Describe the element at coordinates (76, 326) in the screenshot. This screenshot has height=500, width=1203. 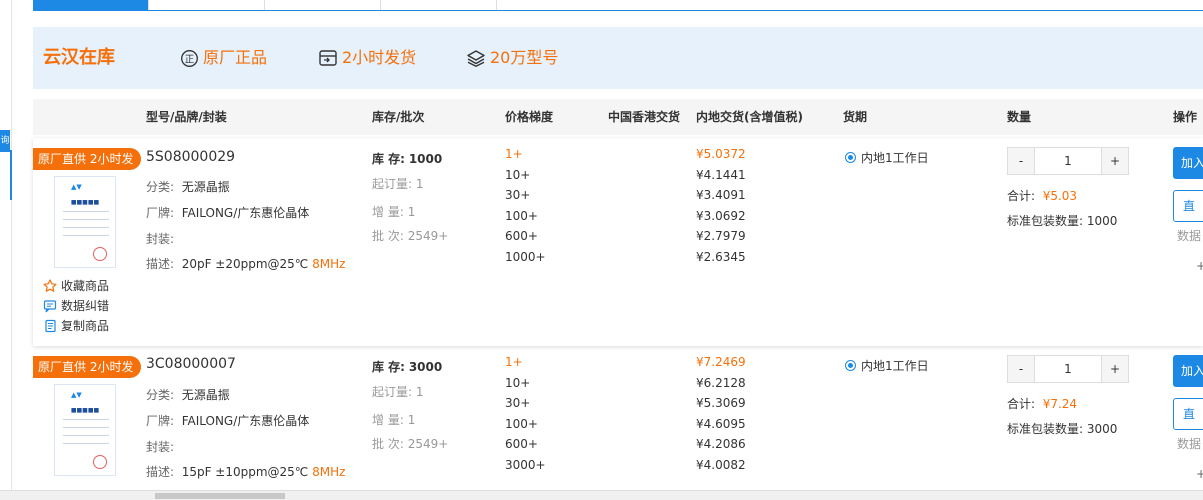
I see `copy-product-link: 复制商品` at that location.